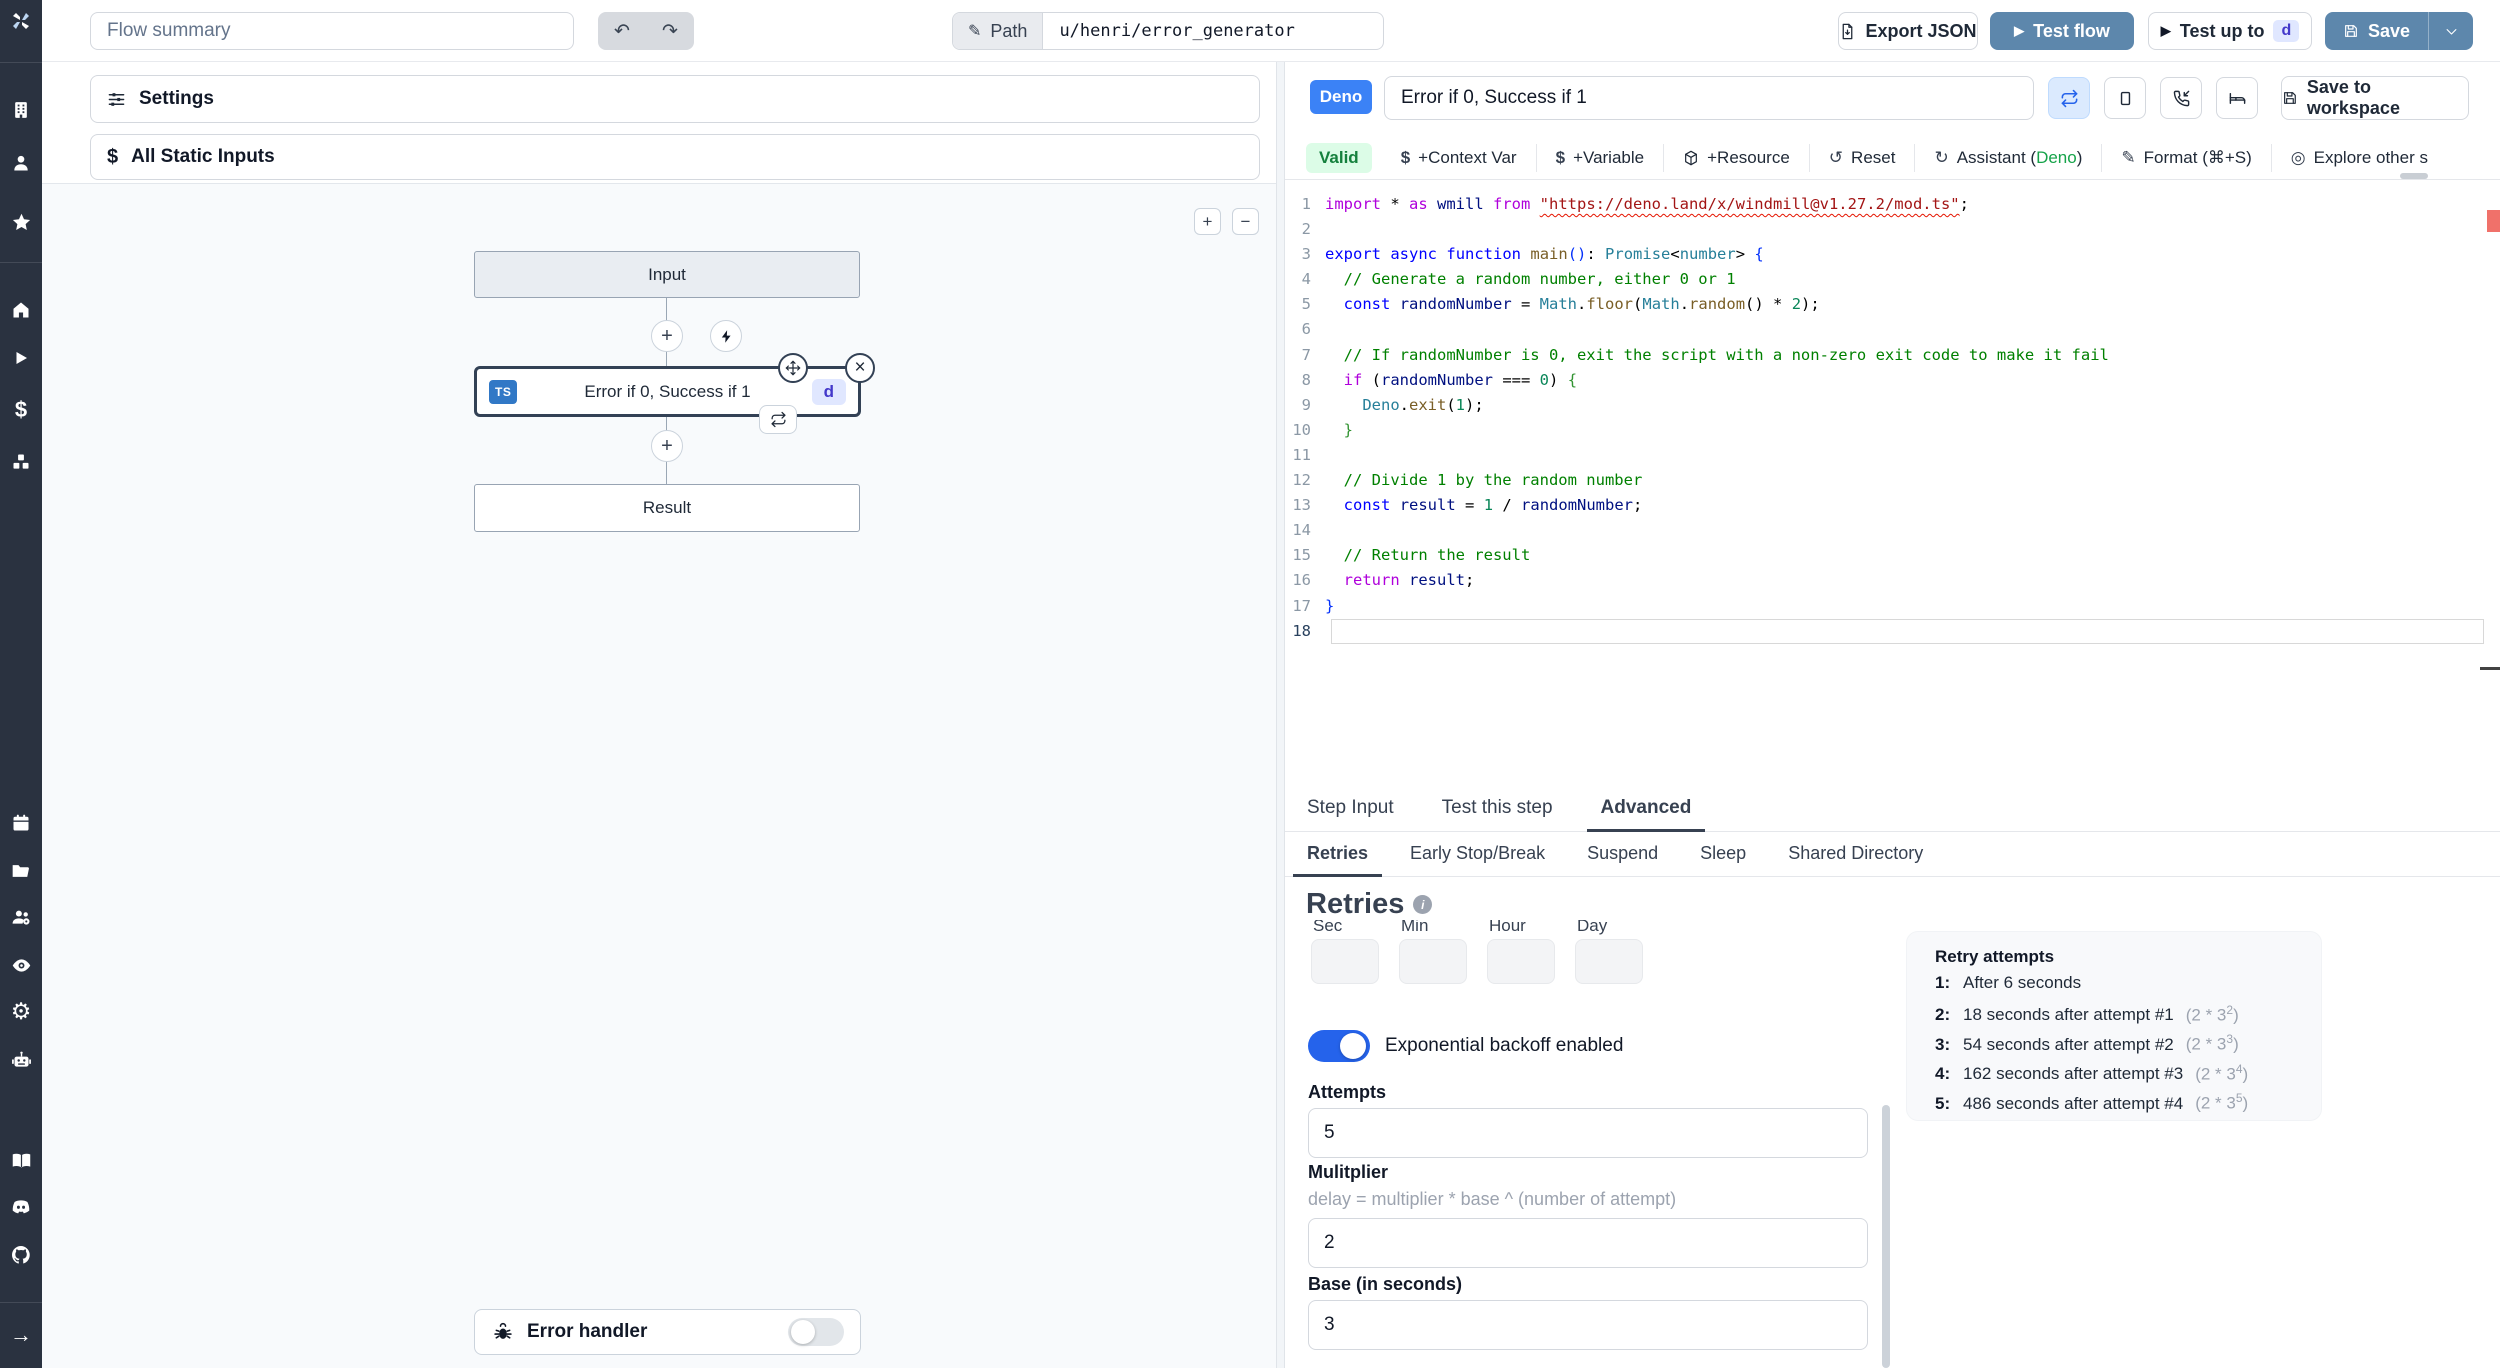 The height and width of the screenshot is (1368, 2500). Describe the element at coordinates (21, 871) in the screenshot. I see `folders-icon` at that location.